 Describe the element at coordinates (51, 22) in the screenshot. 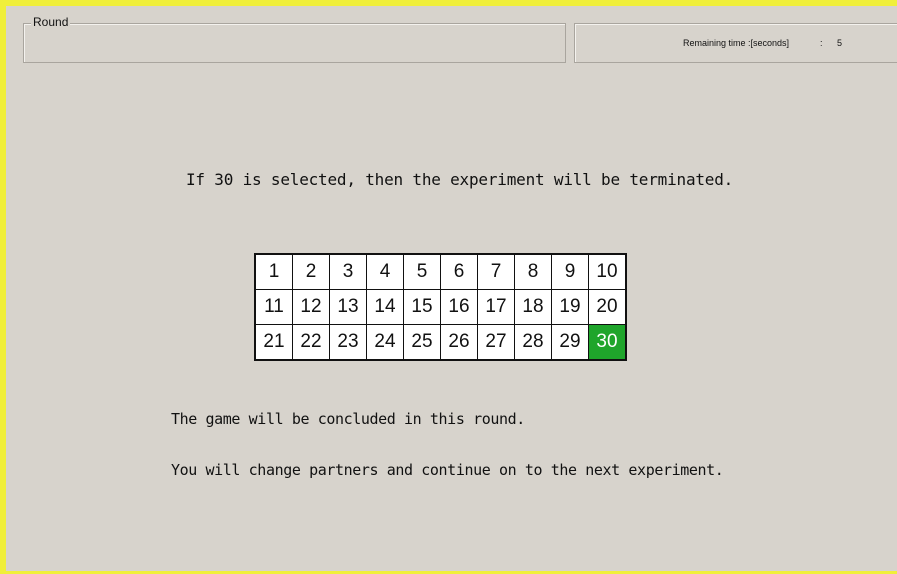

I see `round-label: Round` at that location.